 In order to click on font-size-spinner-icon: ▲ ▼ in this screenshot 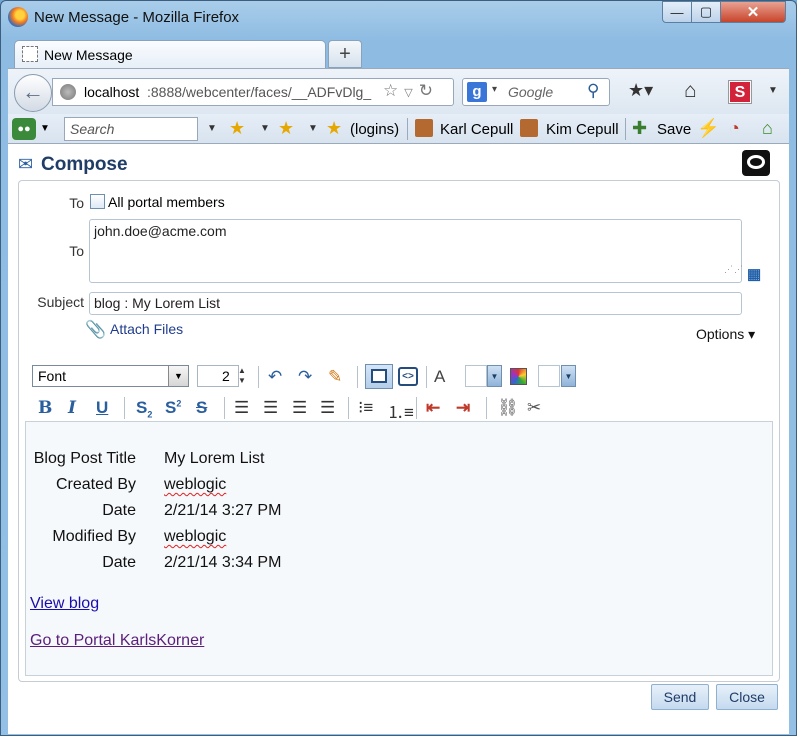, I will do `click(242, 376)`.